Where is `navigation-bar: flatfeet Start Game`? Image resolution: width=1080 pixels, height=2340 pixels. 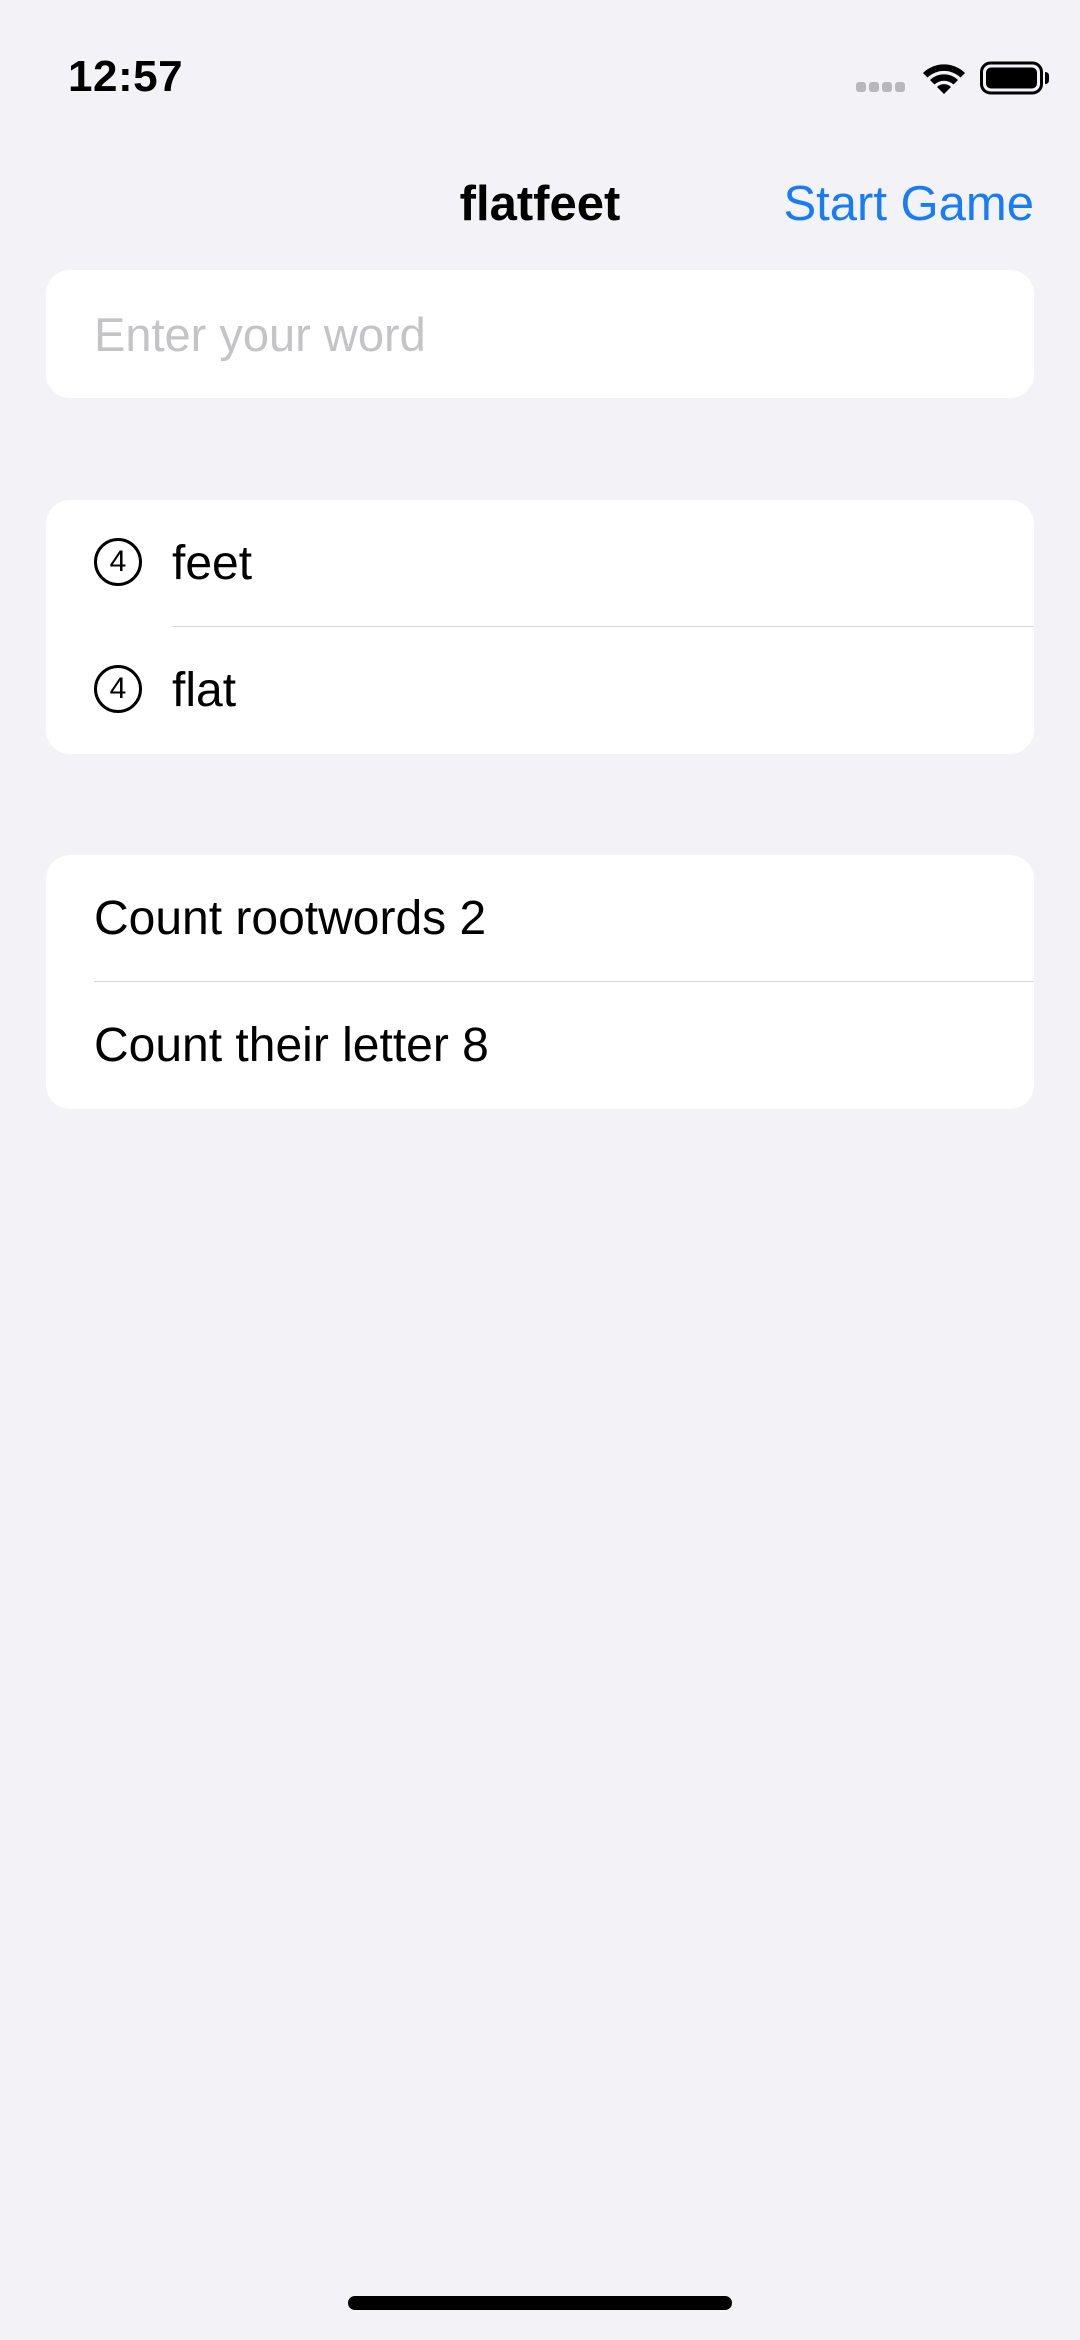 navigation-bar: flatfeet Start Game is located at coordinates (540, 210).